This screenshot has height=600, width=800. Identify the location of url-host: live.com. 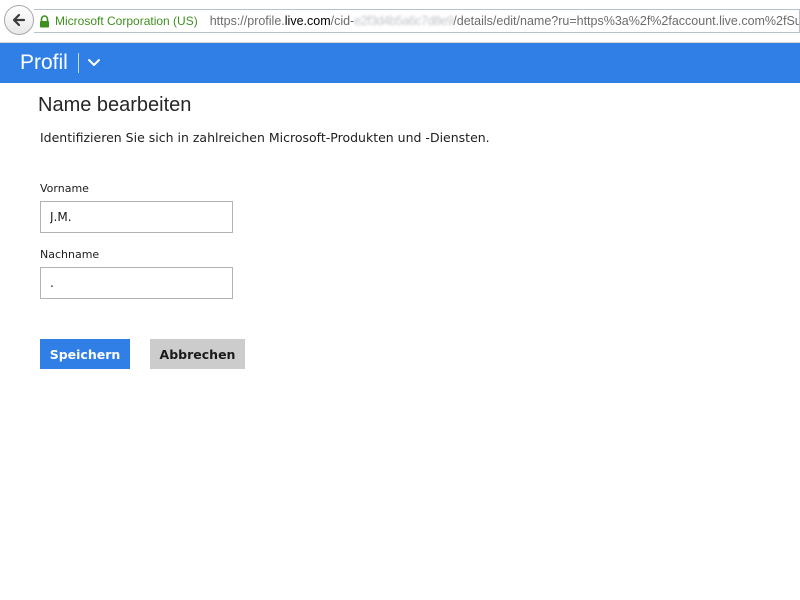
(307, 21).